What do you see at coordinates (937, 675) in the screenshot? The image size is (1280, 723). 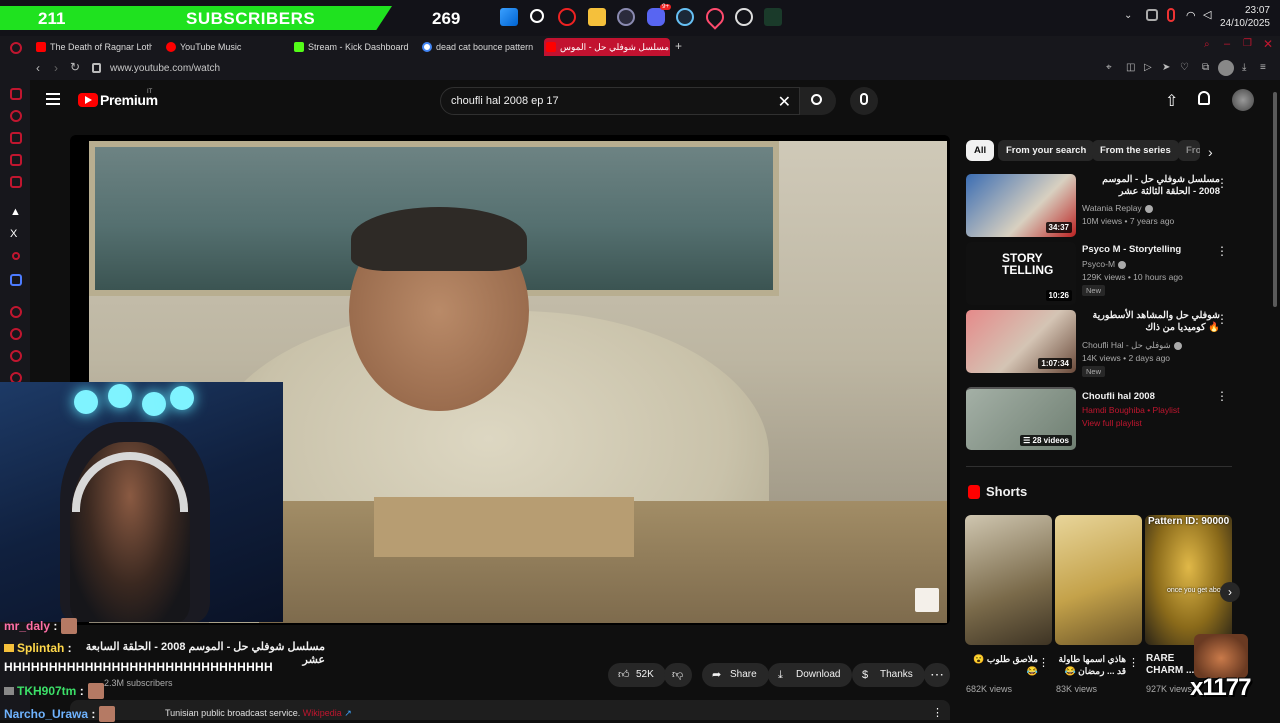 I see `more-actions-button: ⋯` at bounding box center [937, 675].